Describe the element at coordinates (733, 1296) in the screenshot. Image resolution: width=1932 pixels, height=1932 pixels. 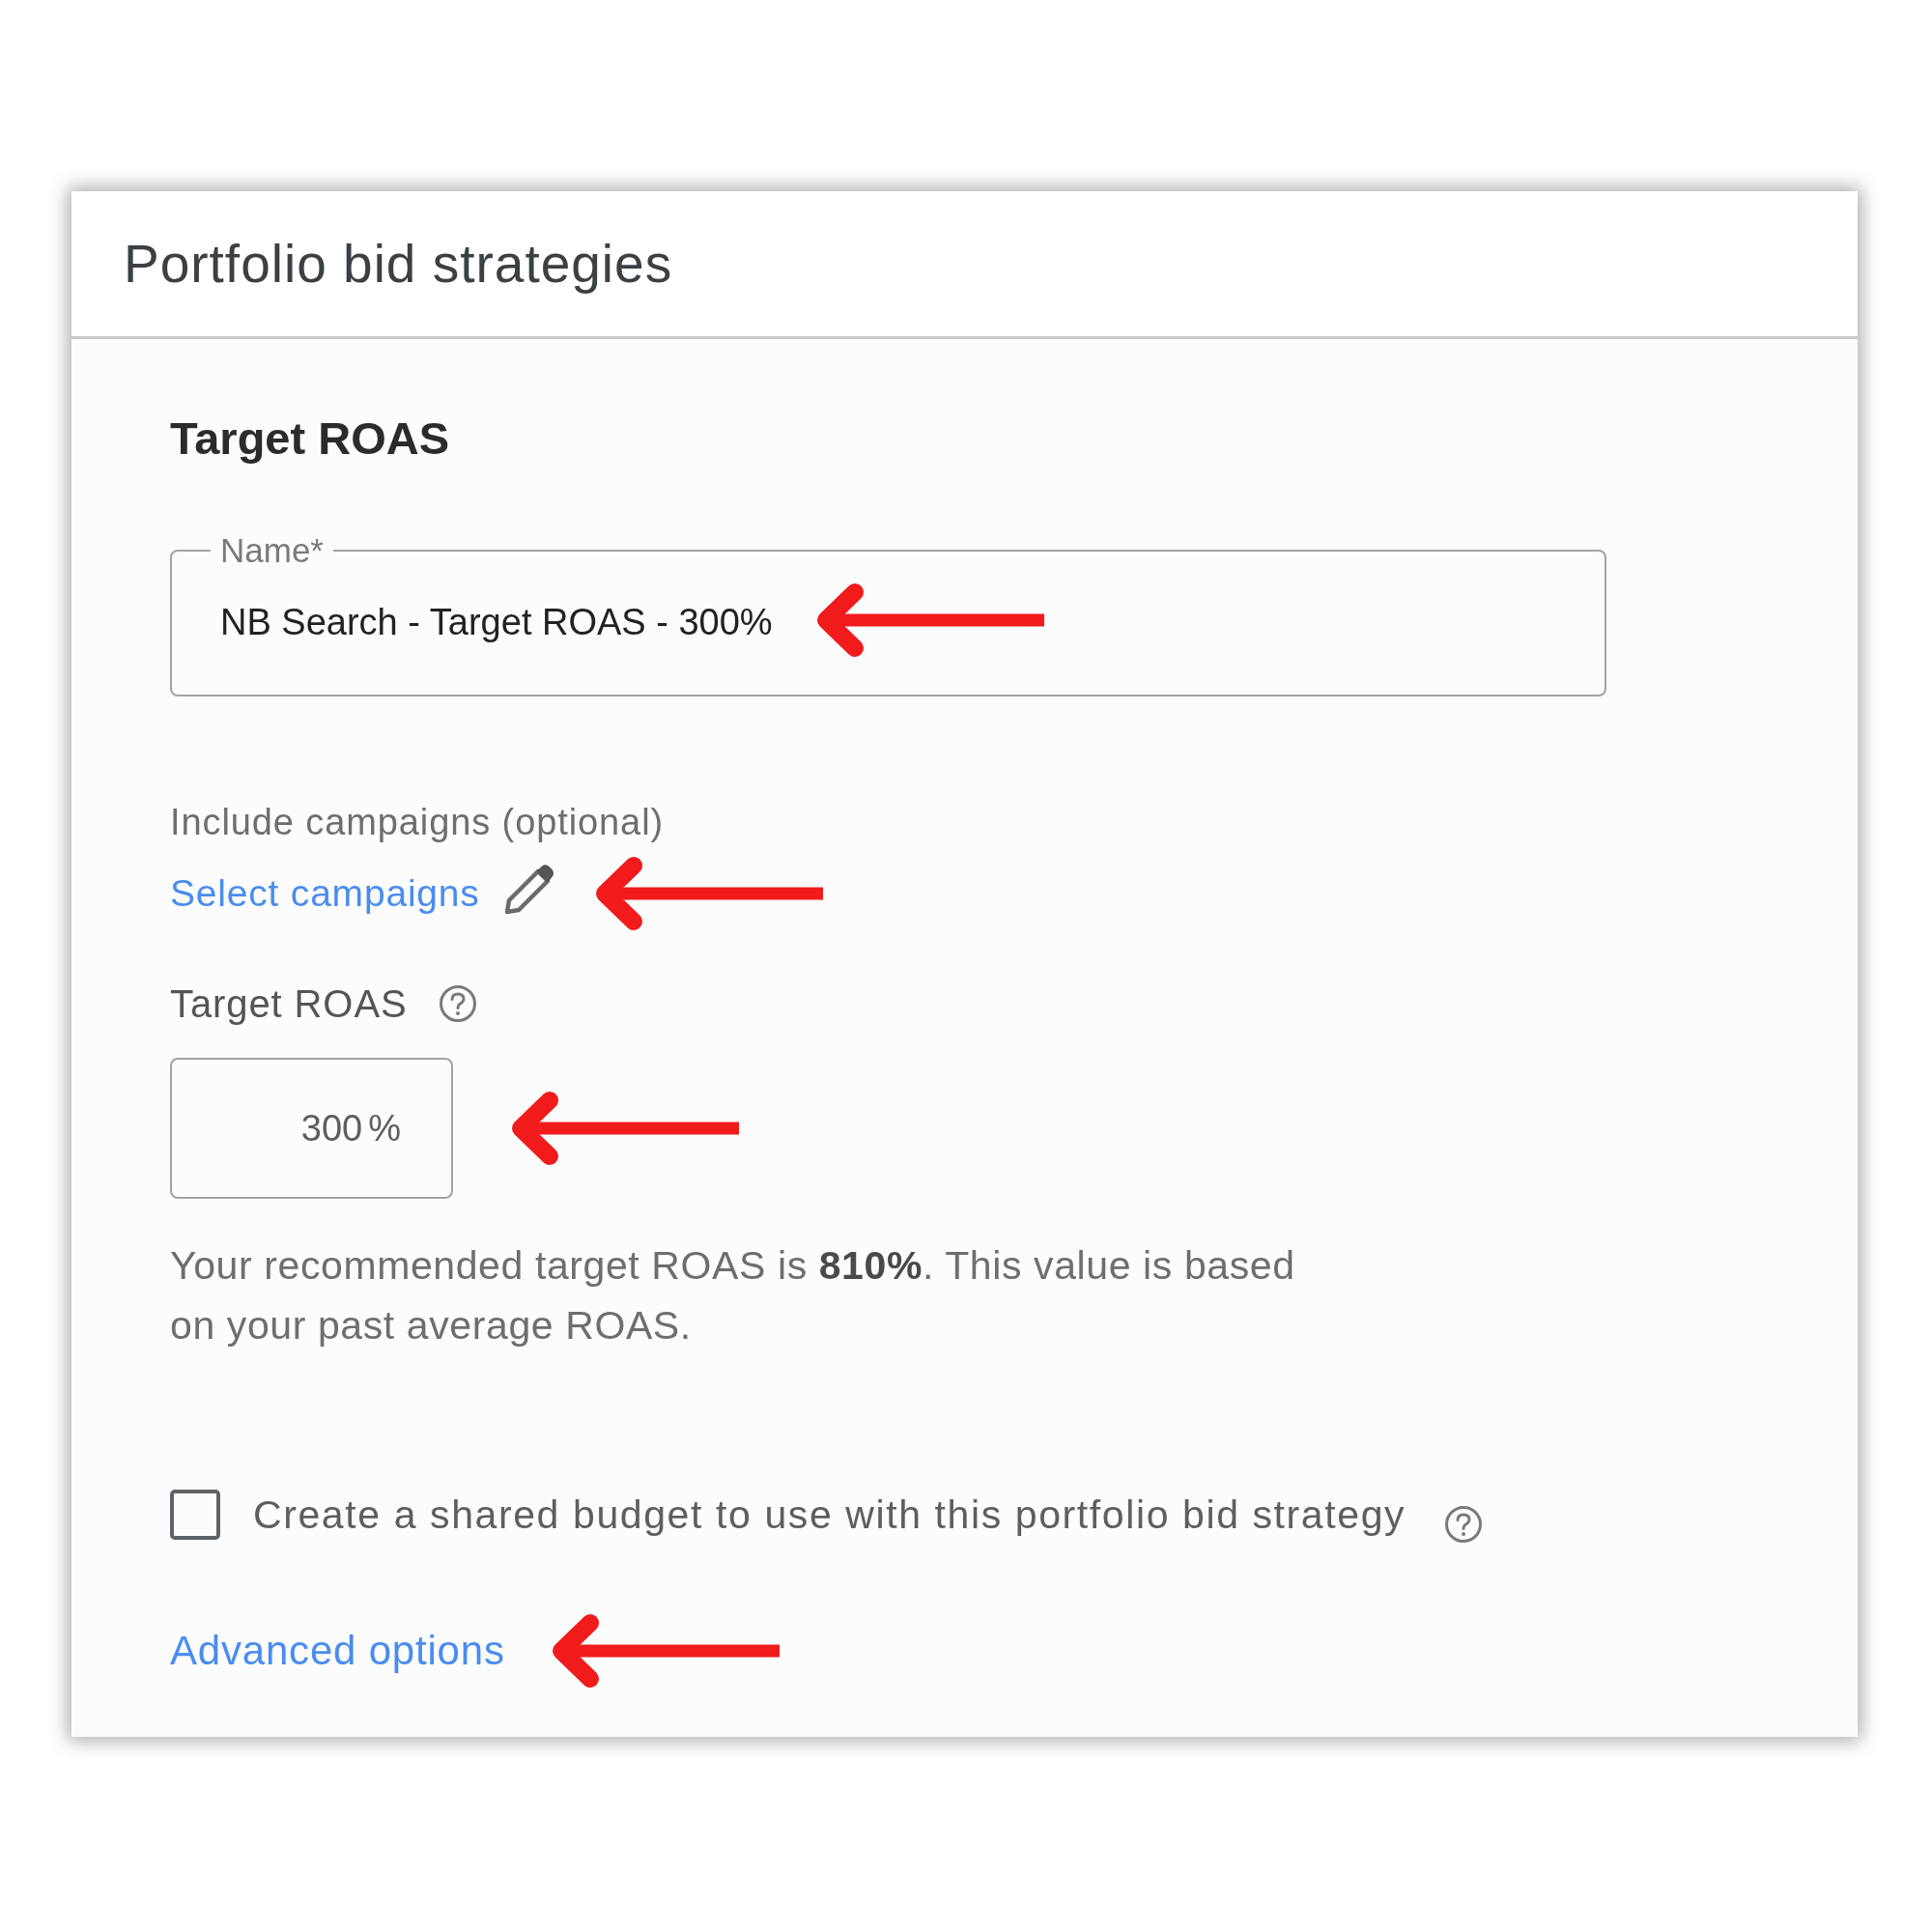
I see `recommendation-text: Your recommended target ROAS is 810%. This value is based on your past average ROAS.` at that location.